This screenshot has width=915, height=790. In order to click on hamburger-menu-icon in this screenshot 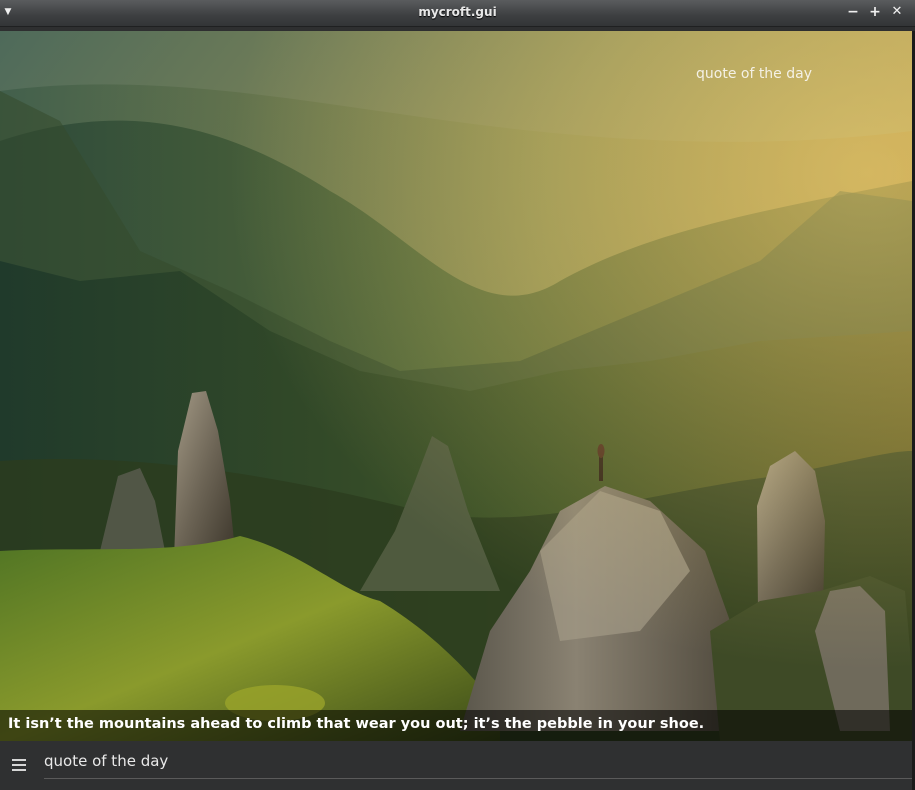, I will do `click(20, 765)`.